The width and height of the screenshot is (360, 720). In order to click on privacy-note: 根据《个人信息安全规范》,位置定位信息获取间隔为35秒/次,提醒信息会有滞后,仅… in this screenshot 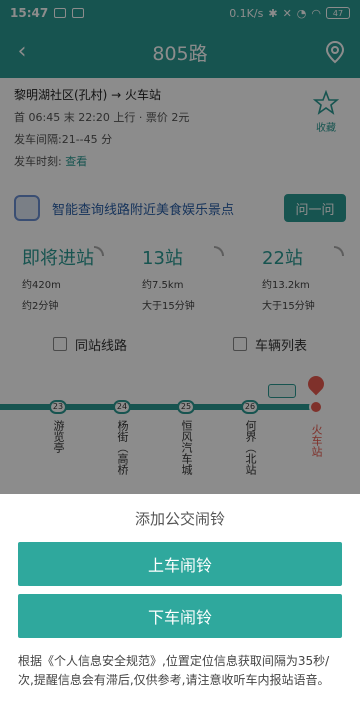, I will do `click(174, 670)`.